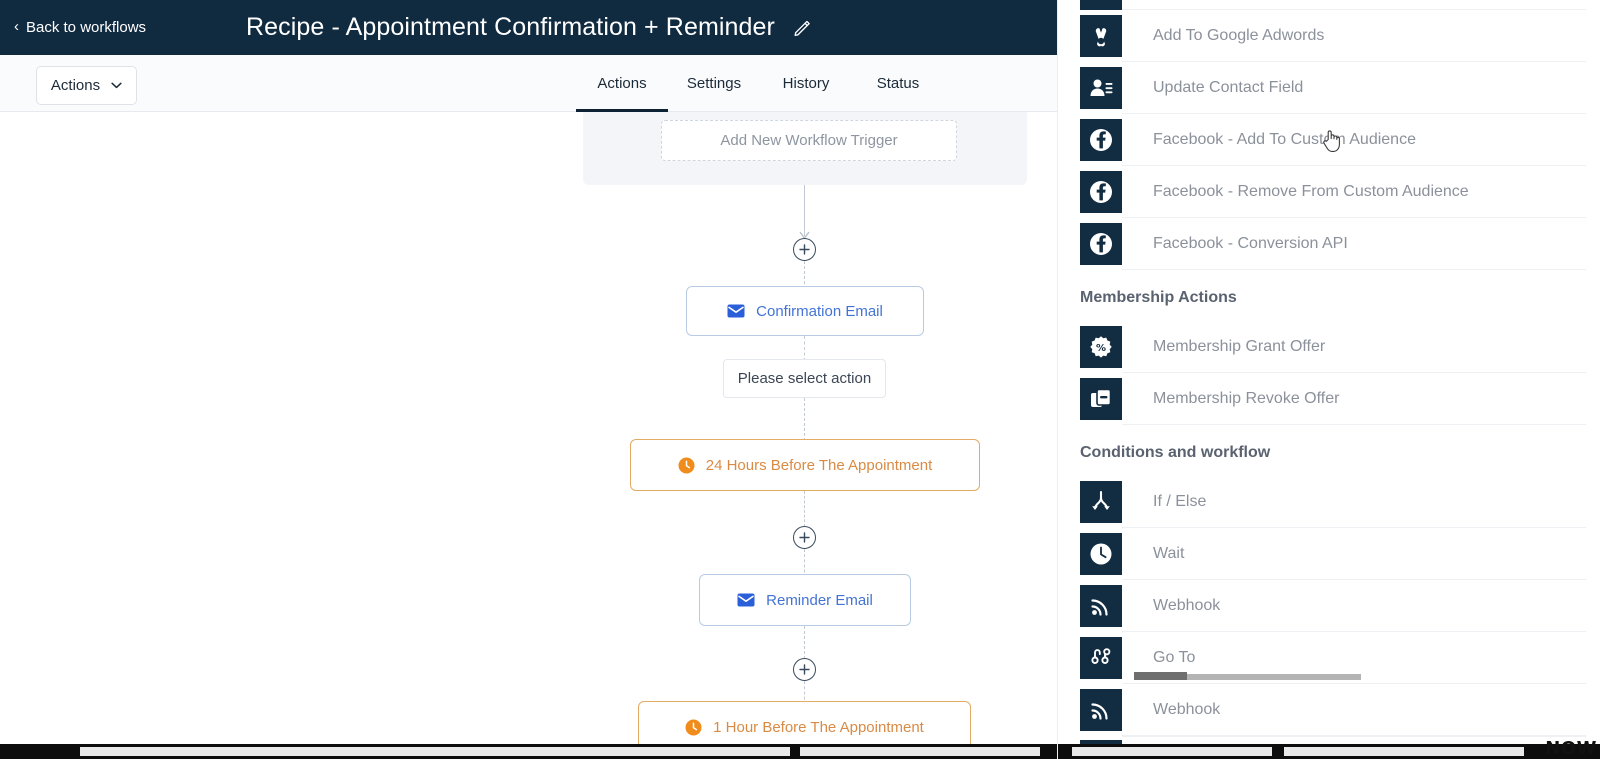 The height and width of the screenshot is (759, 1600). I want to click on action-row-fragment-top, so click(1329, 5).